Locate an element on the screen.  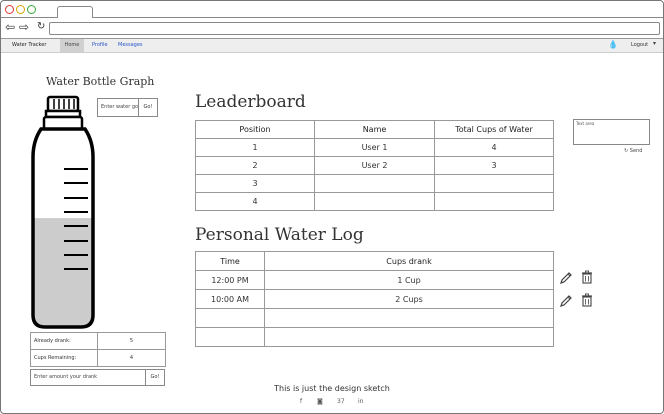
water-goal-go-button: Go! is located at coordinates (147, 107).